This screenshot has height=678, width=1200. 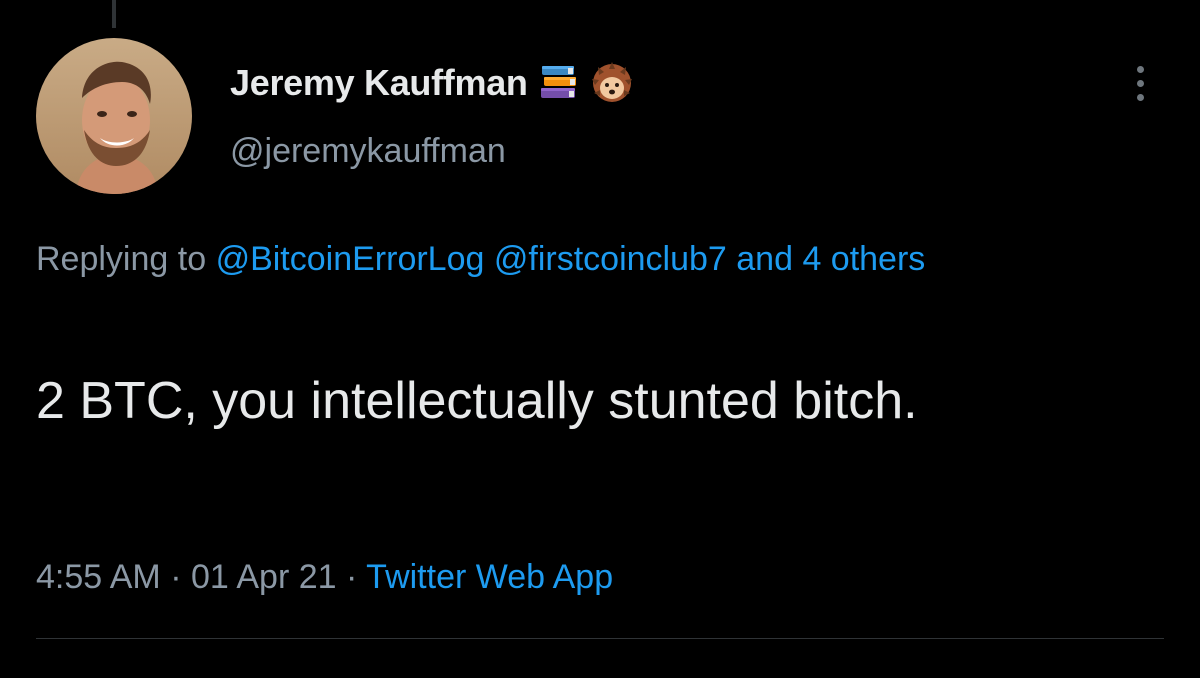 What do you see at coordinates (114, 14) in the screenshot?
I see `thread-connector-line` at bounding box center [114, 14].